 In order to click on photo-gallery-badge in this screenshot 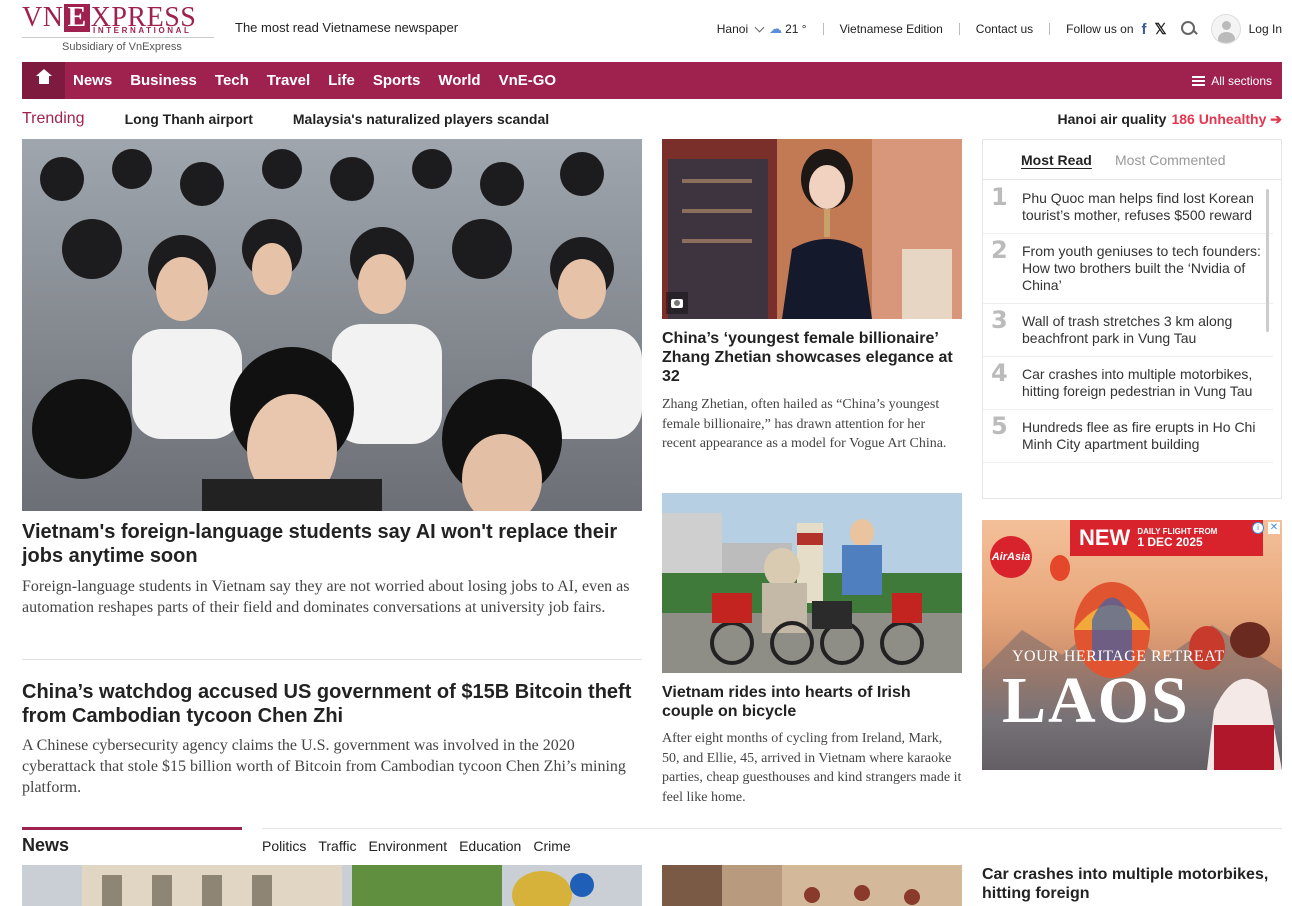, I will do `click(677, 303)`.